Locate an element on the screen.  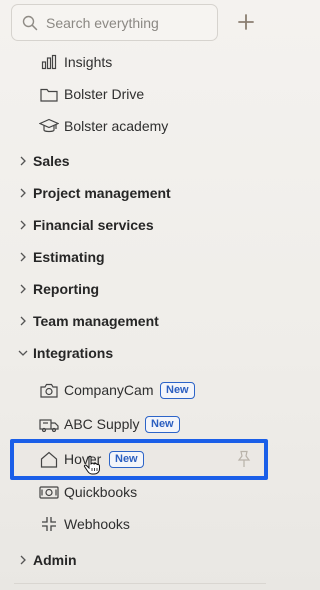
sidebar-item-label: Webhooks is located at coordinates (97, 524).